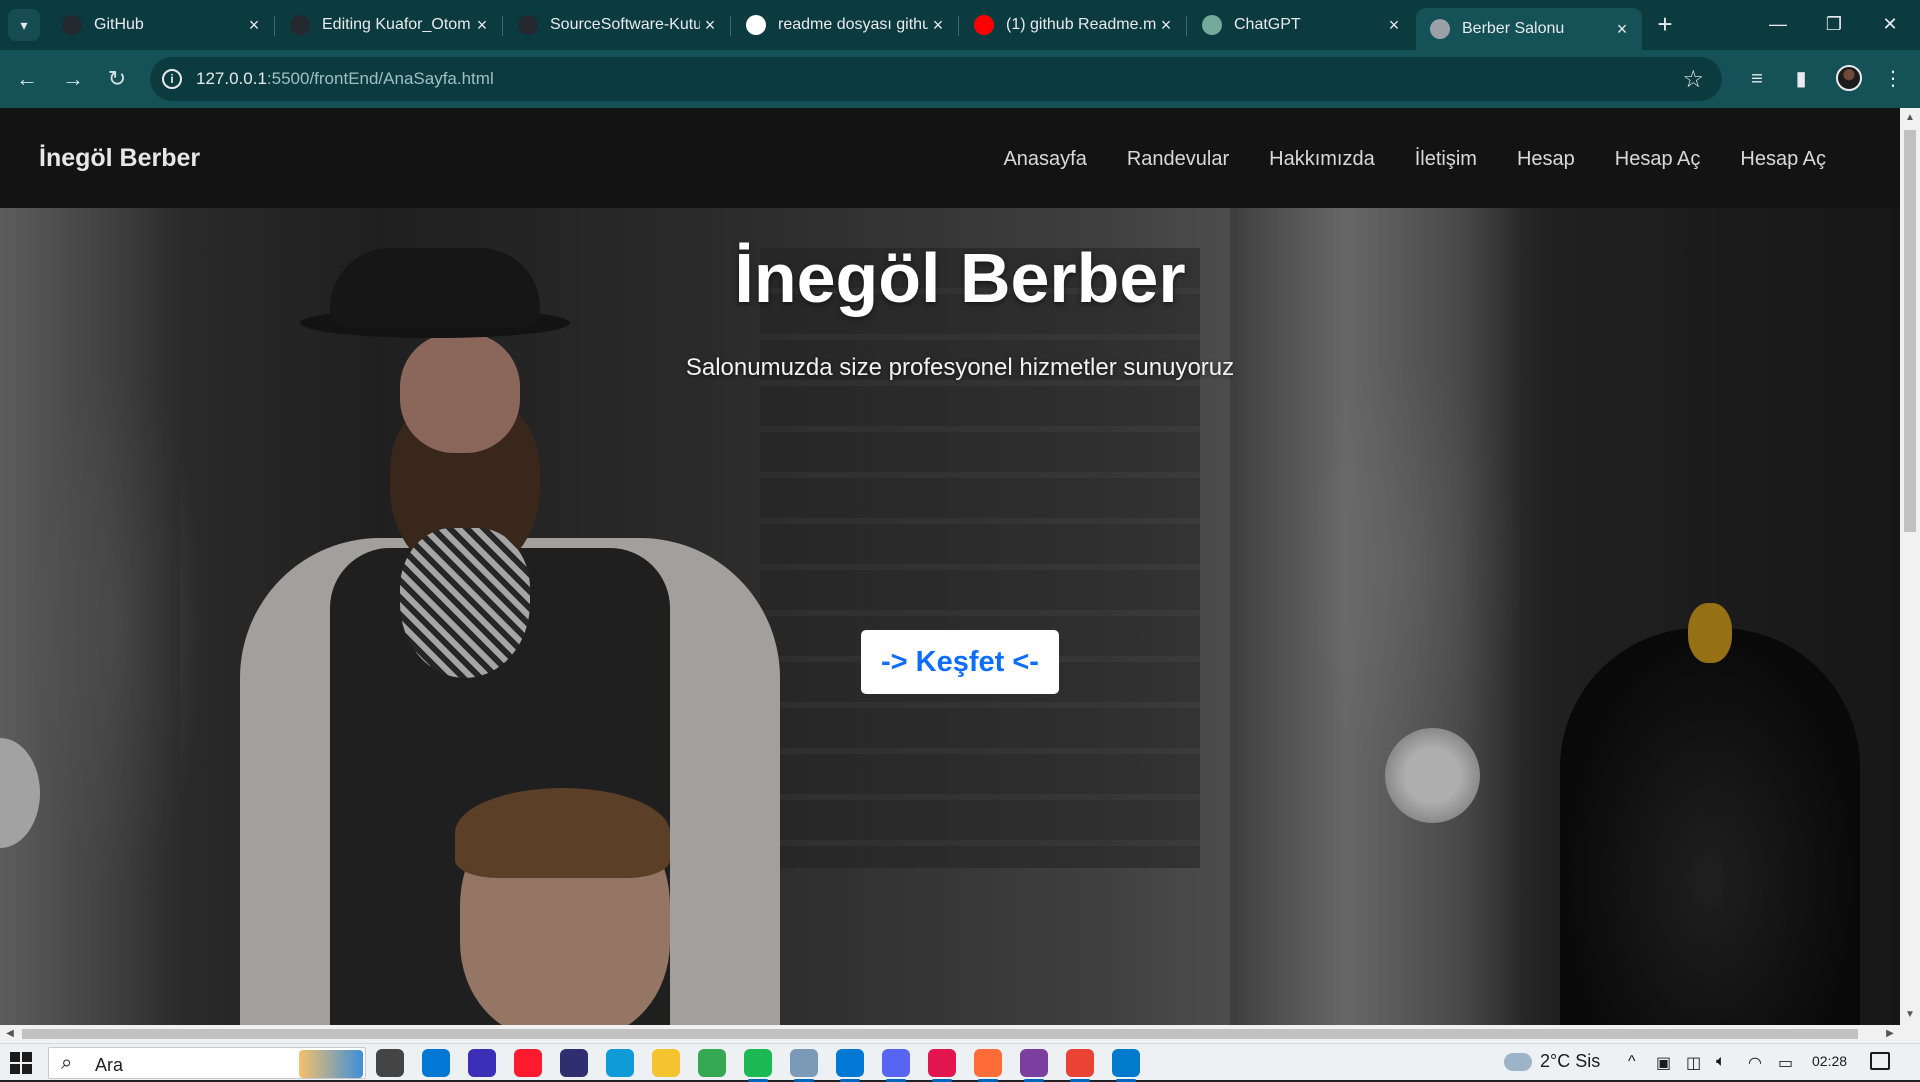 The height and width of the screenshot is (1082, 1920). Describe the element at coordinates (117, 79) in the screenshot. I see `reload-button: ↻` at that location.